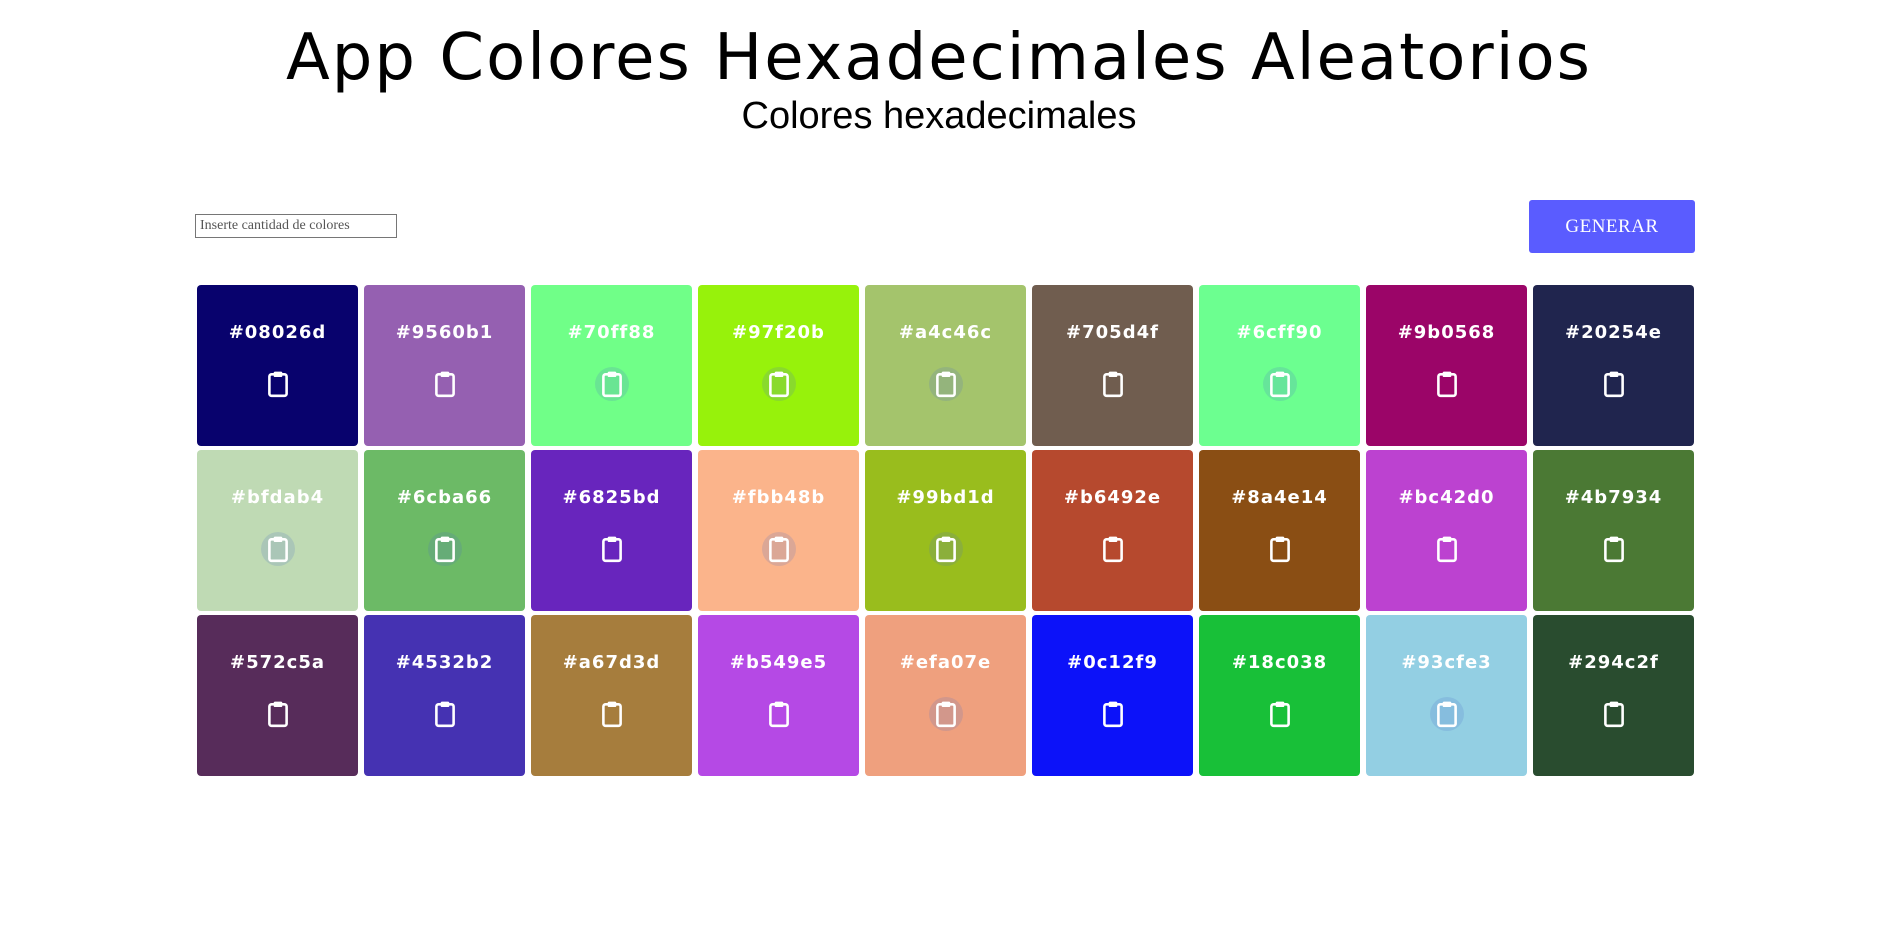 The image size is (1878, 938). What do you see at coordinates (1612, 226) in the screenshot?
I see `generate-button: GENERAR` at bounding box center [1612, 226].